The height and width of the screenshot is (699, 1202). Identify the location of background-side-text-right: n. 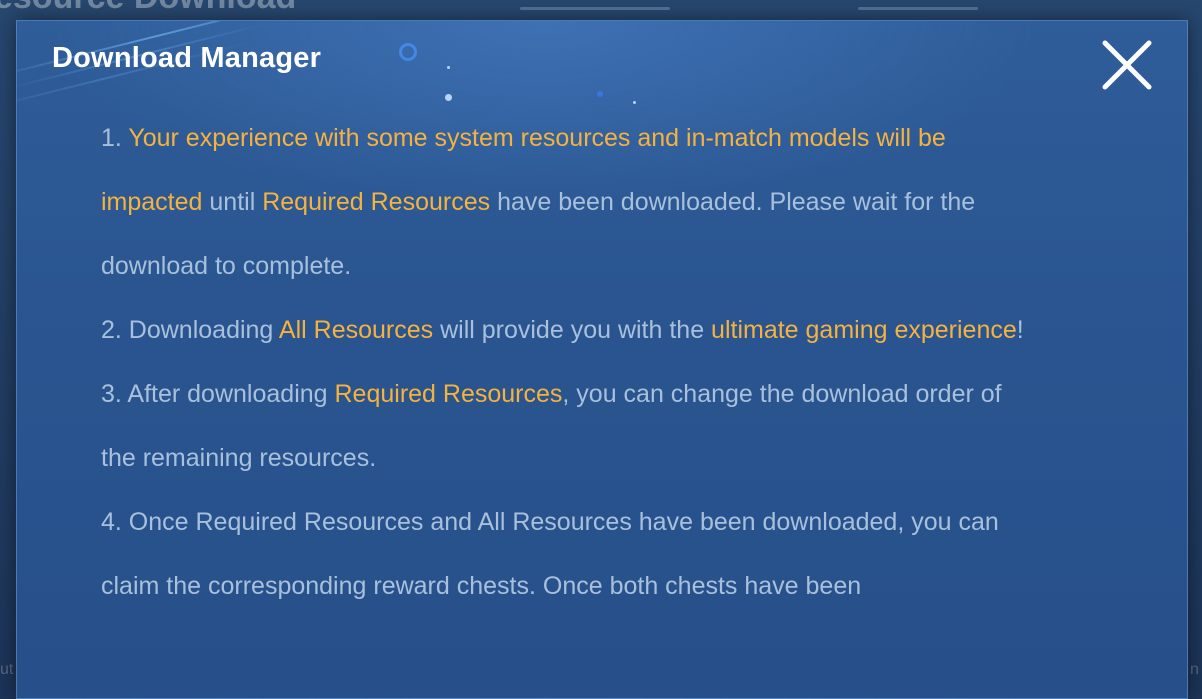
(1194, 669).